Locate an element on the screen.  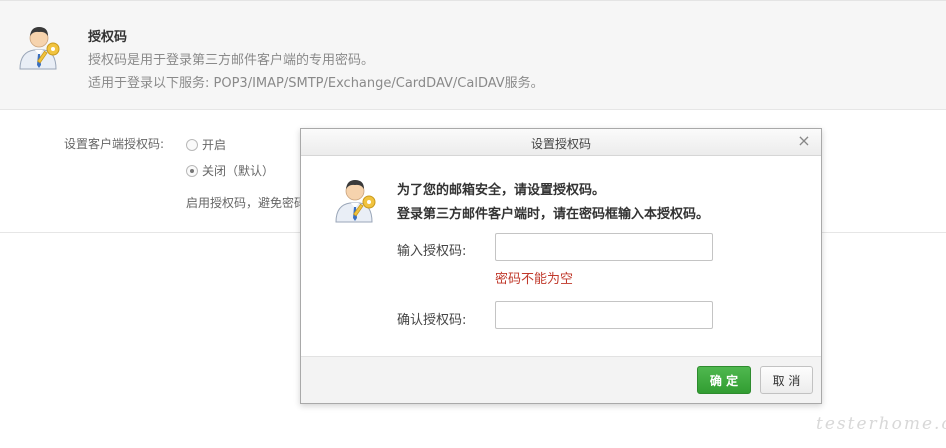
dialog-message-security: 为了您的邮箱安全，请设置授权码。 is located at coordinates (501, 190).